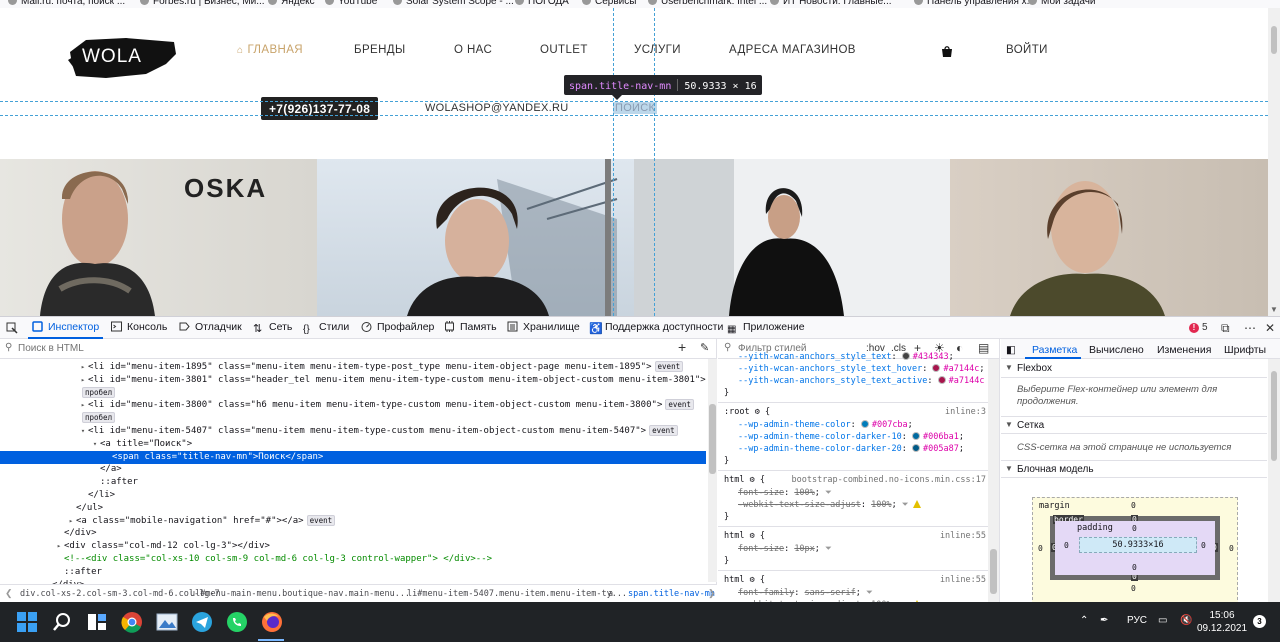 This screenshot has height=642, width=1280. What do you see at coordinates (1062, 3) in the screenshot?
I see `bookmark-item: Мои задачи` at bounding box center [1062, 3].